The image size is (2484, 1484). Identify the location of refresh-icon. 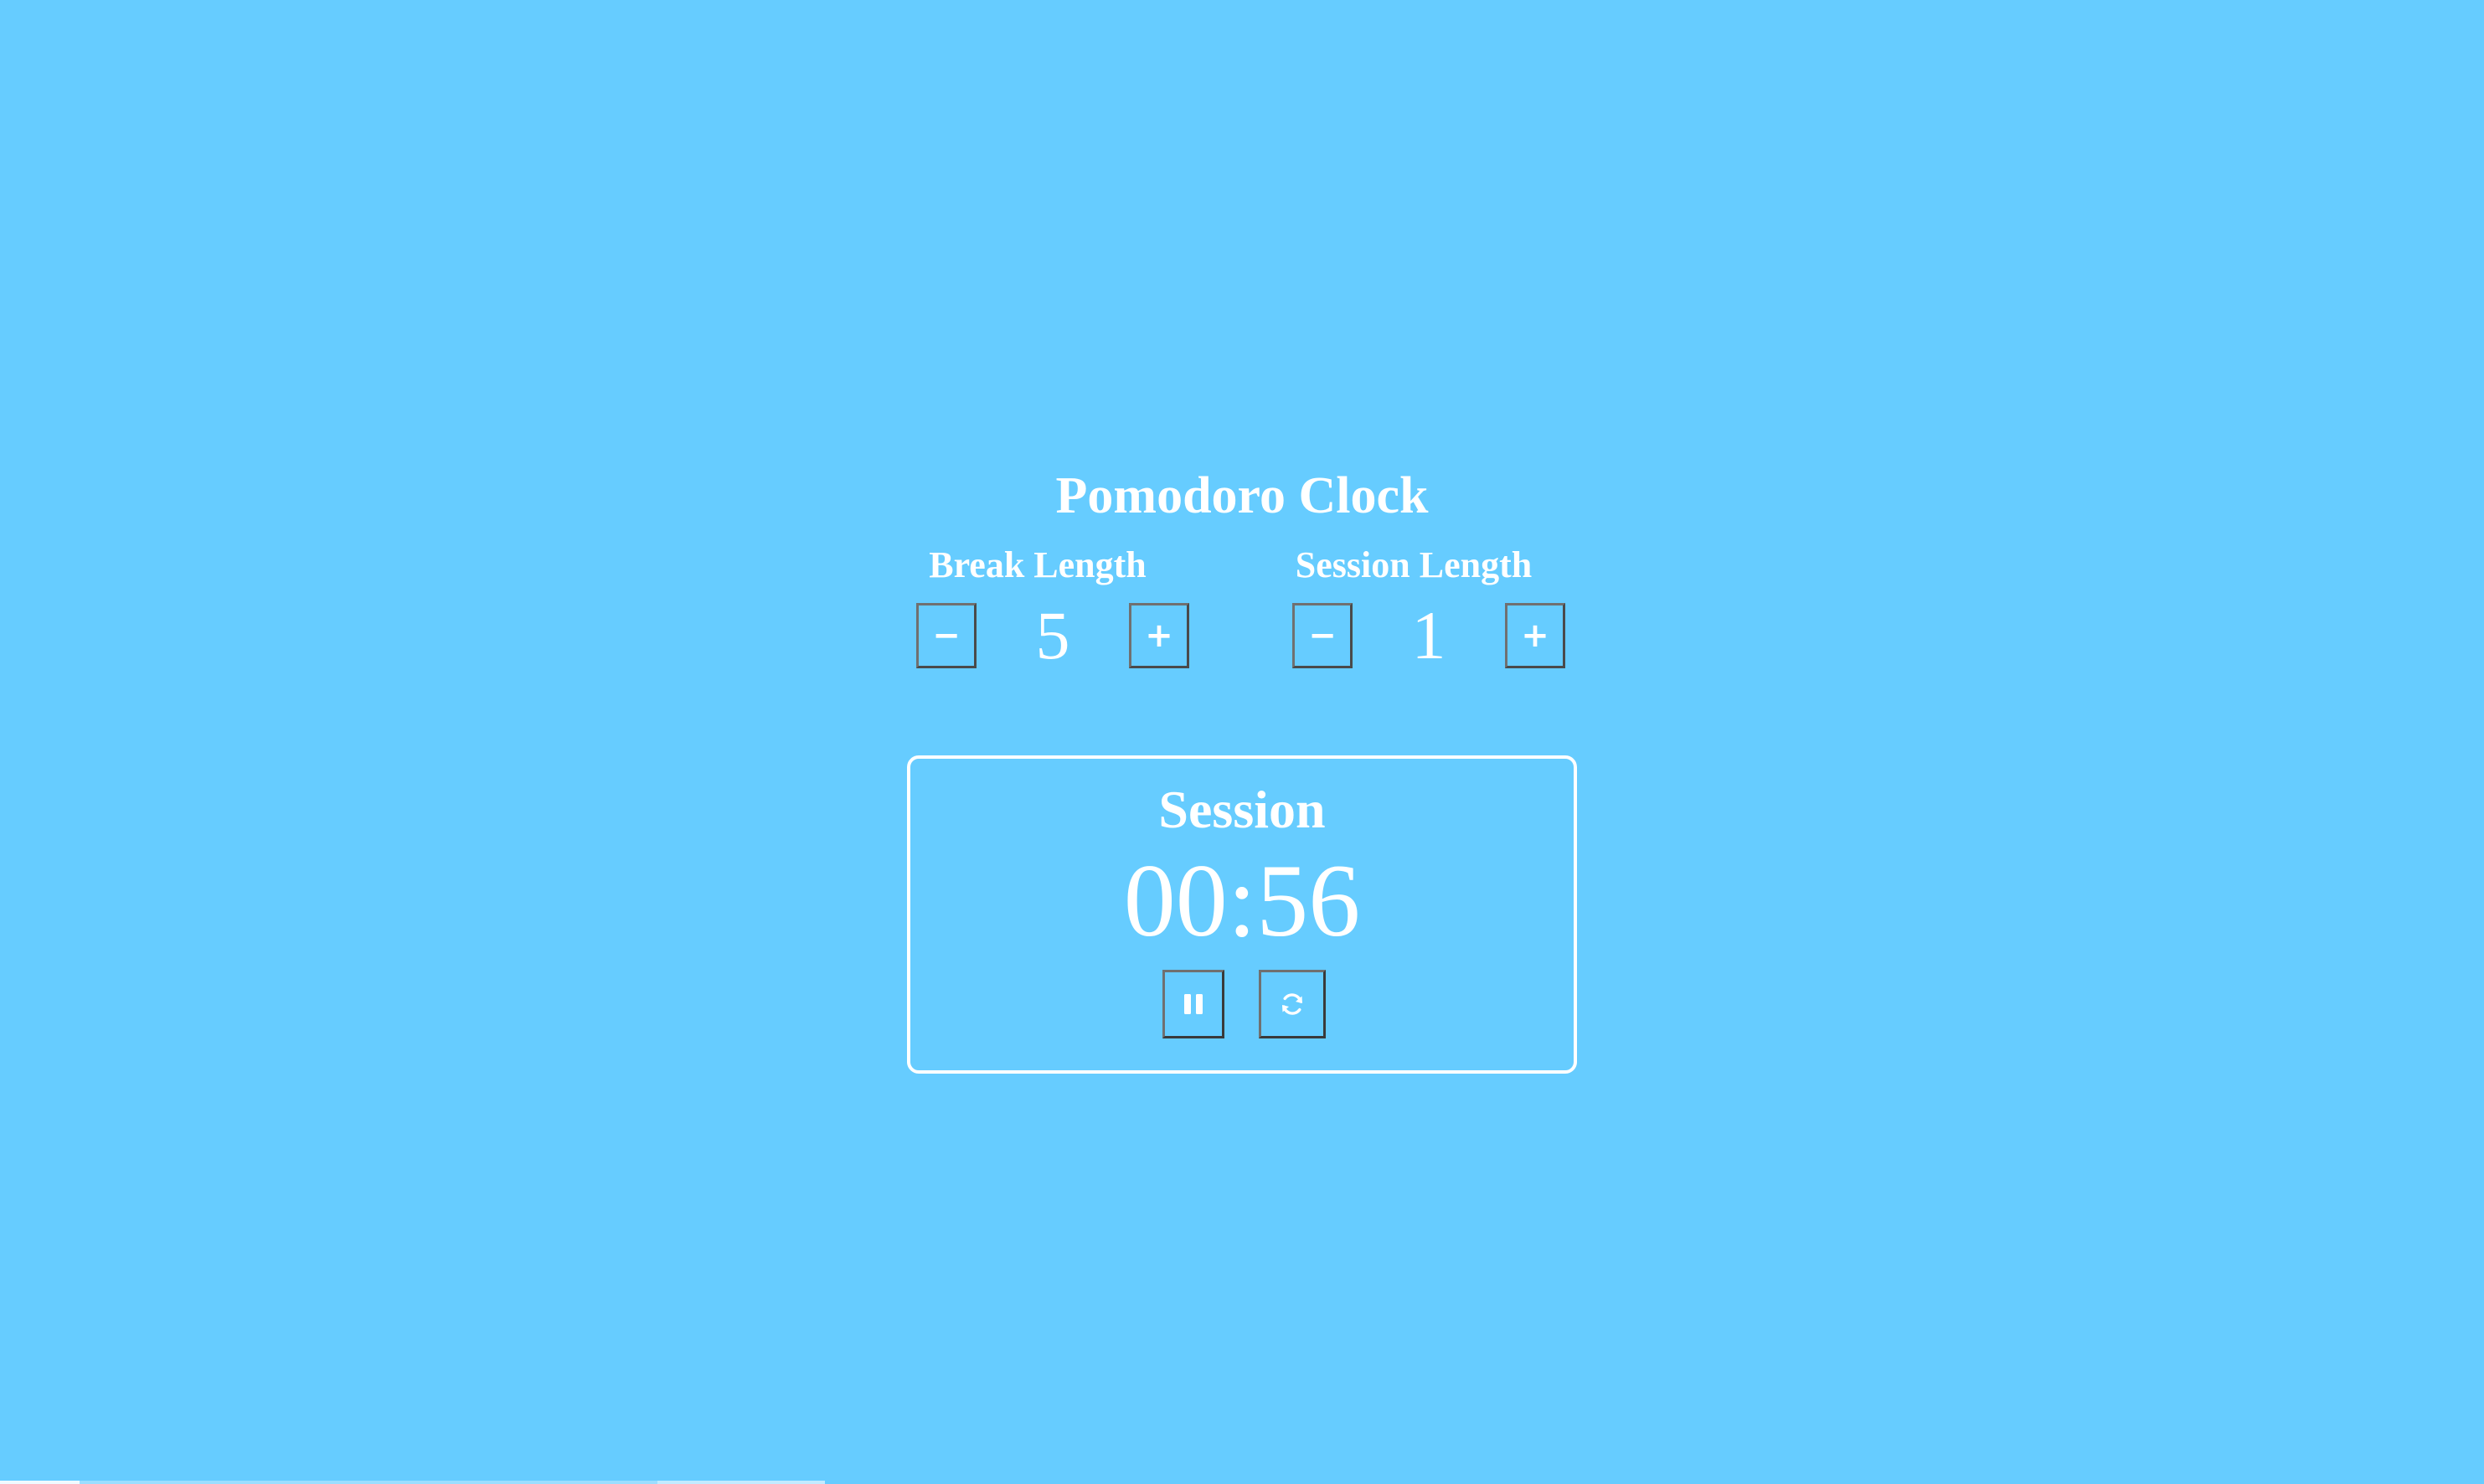
(1292, 1004).